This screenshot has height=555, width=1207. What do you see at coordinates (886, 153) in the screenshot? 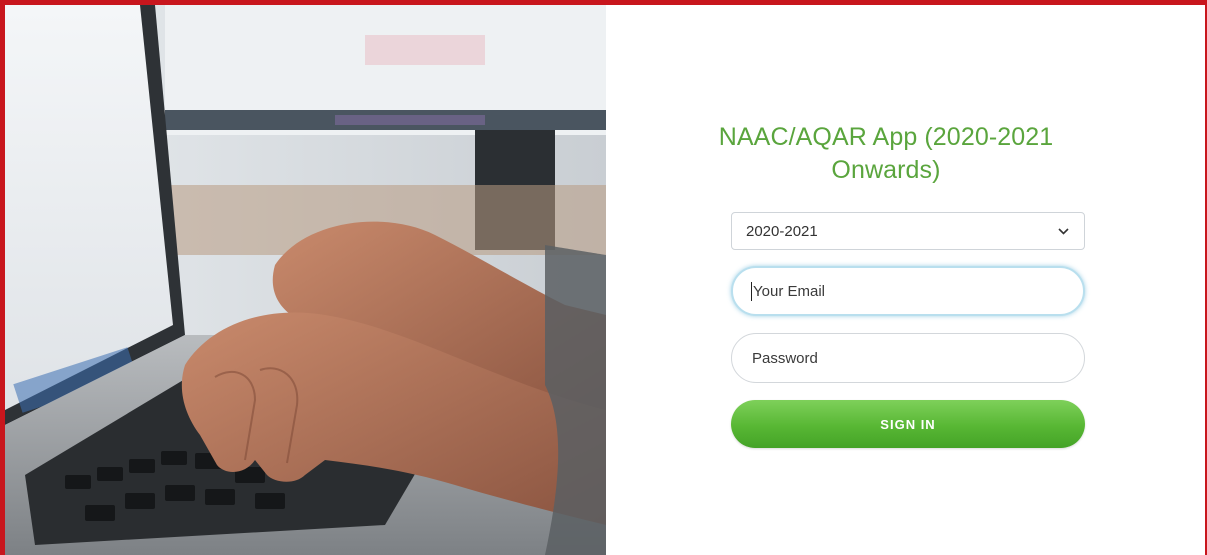
I see `app-title: NAAC/AQAR App (2020-2021 Onwards)` at bounding box center [886, 153].